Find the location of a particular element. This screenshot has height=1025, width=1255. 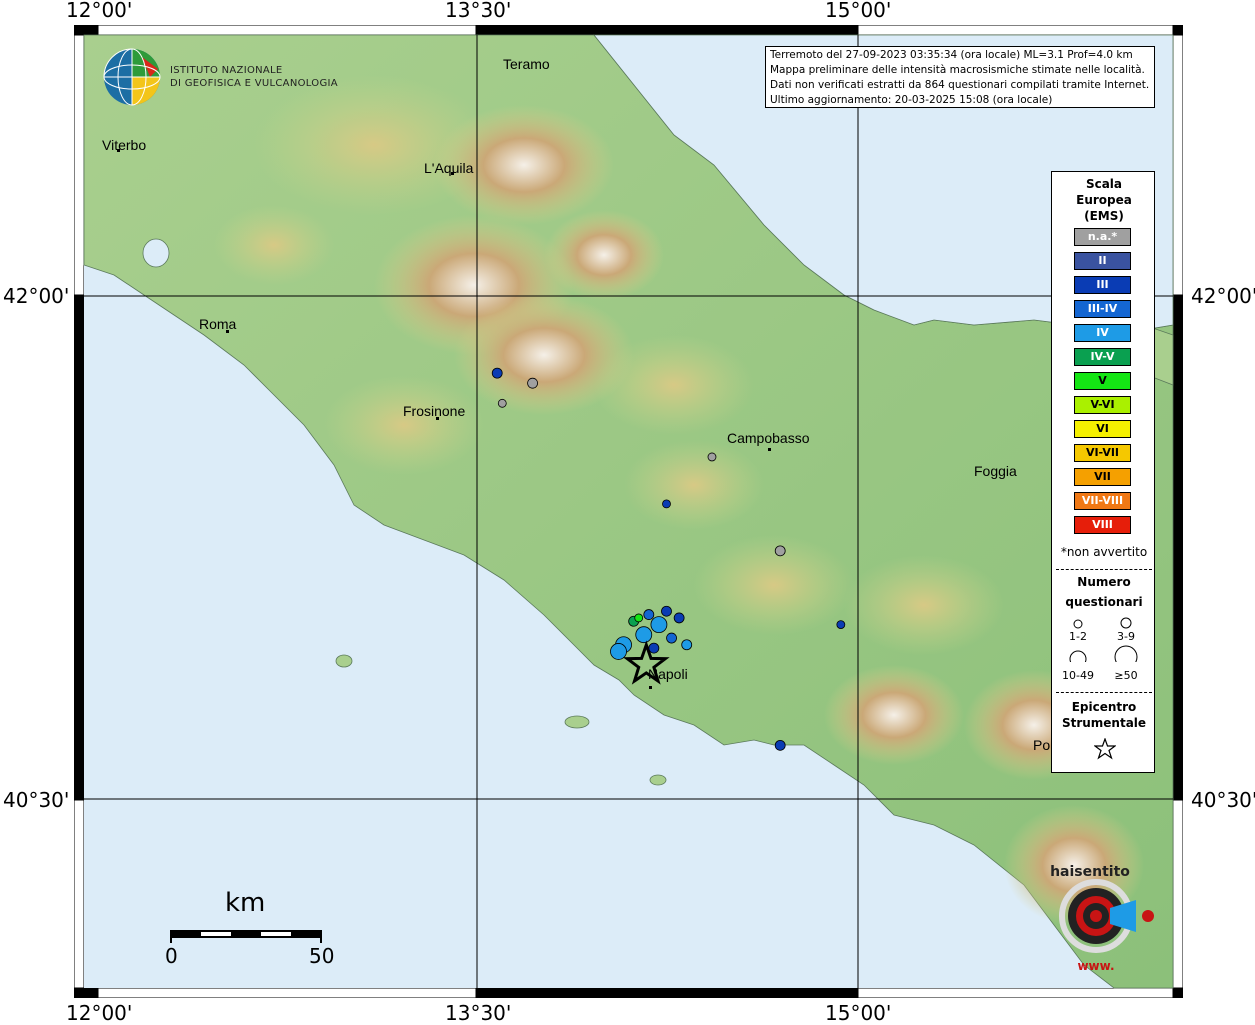

legend-size-1: 1-2 is located at coordinates (1078, 636).